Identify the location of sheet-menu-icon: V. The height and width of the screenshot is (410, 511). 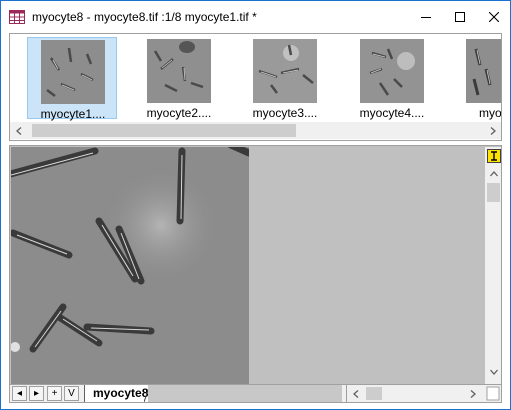
(71, 393).